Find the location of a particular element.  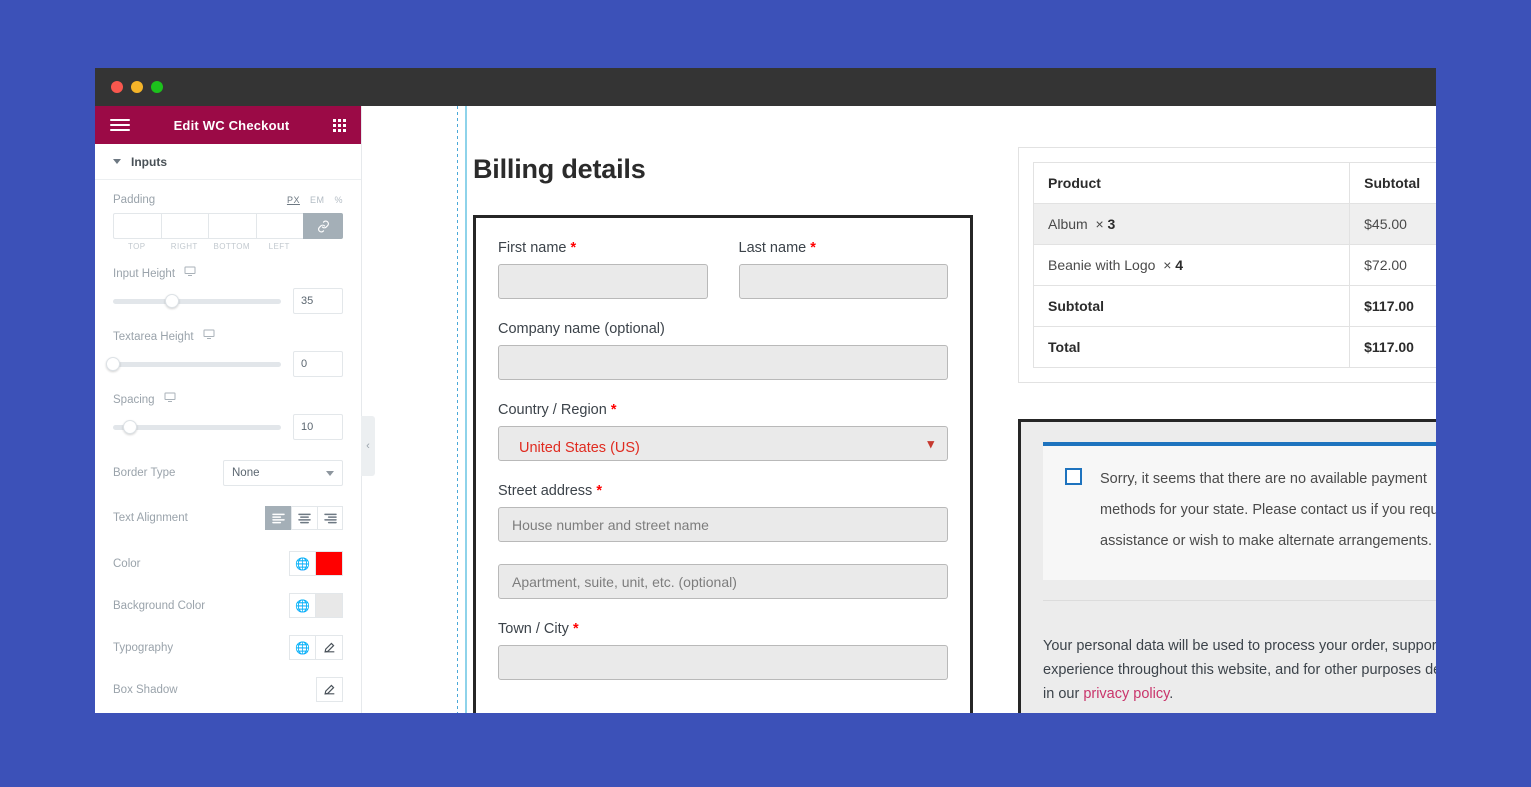

control-text-alignment: Text Alignment is located at coordinates (228, 518).